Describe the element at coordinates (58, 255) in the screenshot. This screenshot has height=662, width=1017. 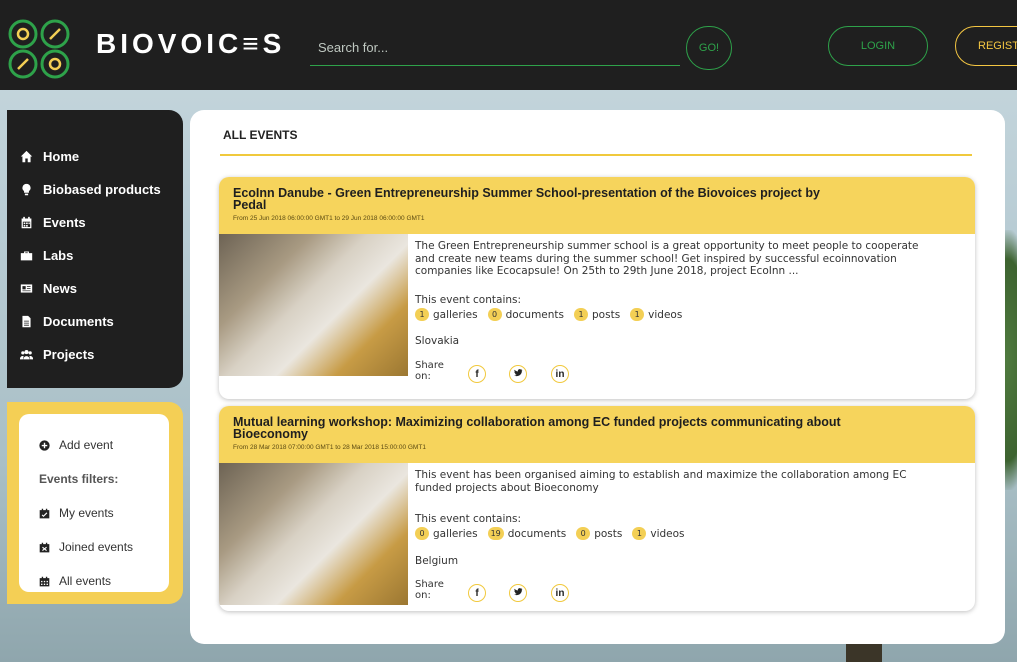
I see `sidebar-item-label: Labs` at that location.